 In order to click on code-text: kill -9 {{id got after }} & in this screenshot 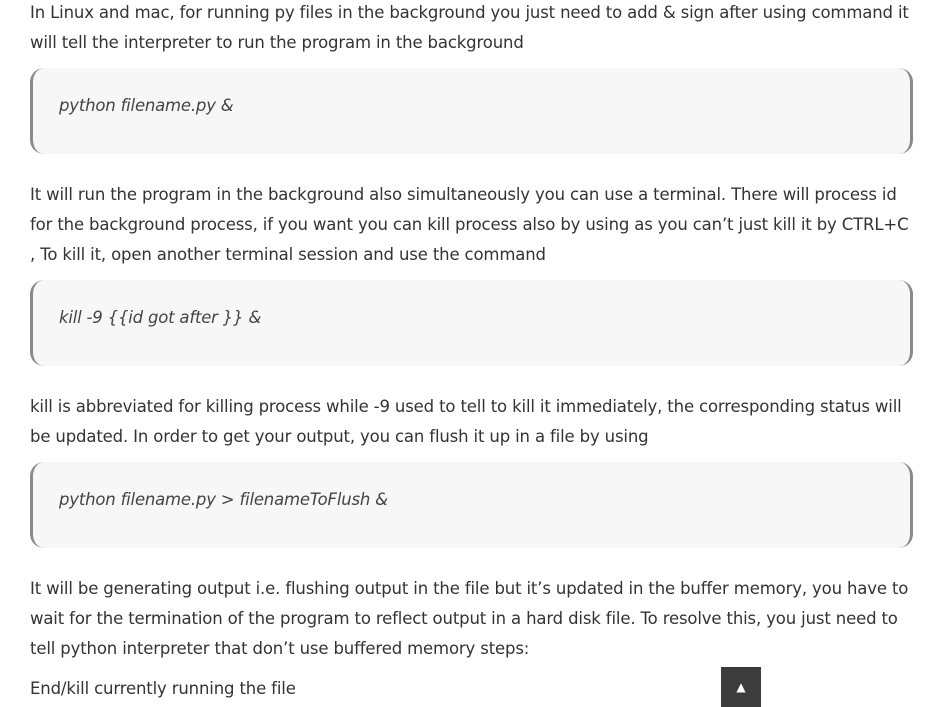, I will do `click(160, 317)`.